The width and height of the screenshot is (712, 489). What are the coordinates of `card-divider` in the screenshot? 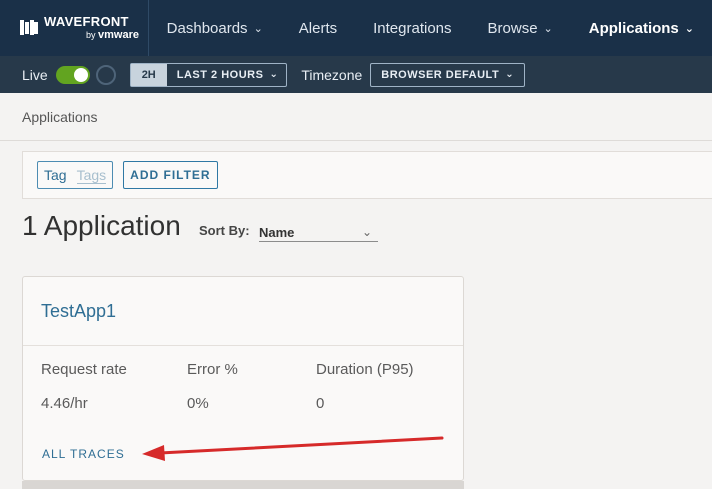 It's located at (243, 345).